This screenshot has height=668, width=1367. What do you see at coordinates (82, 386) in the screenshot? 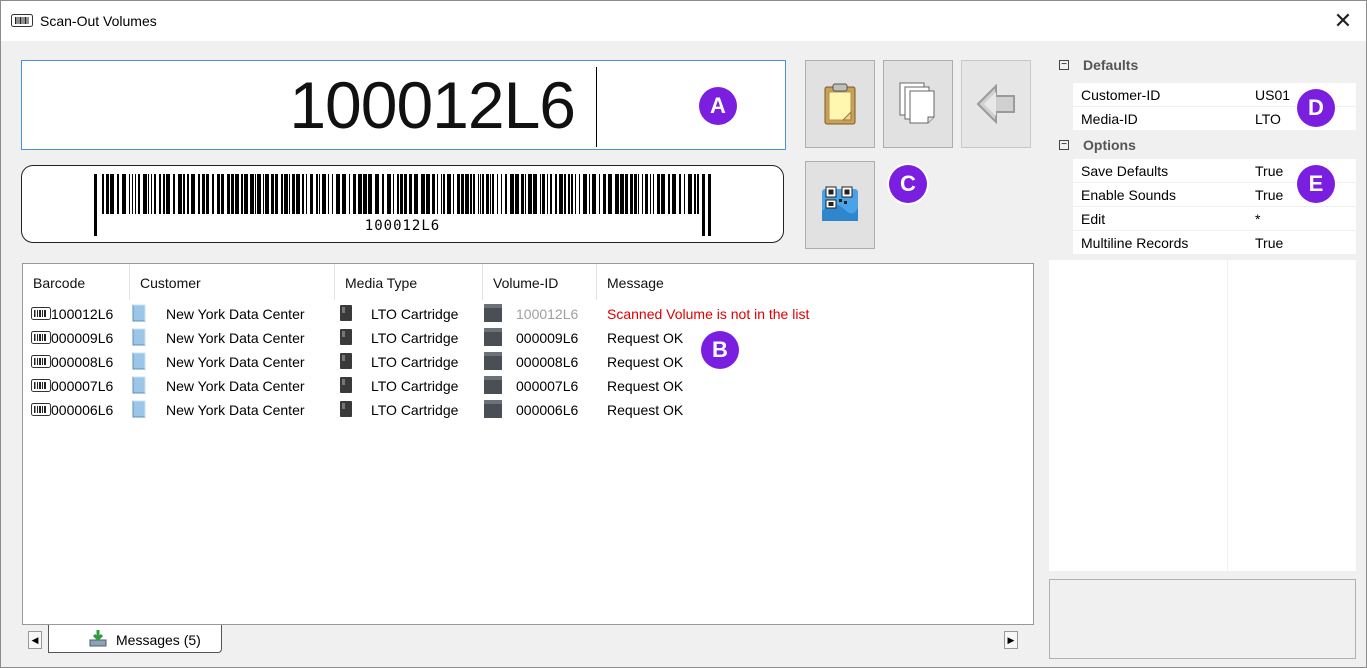
I see `cell-barcode: 000007L6` at bounding box center [82, 386].